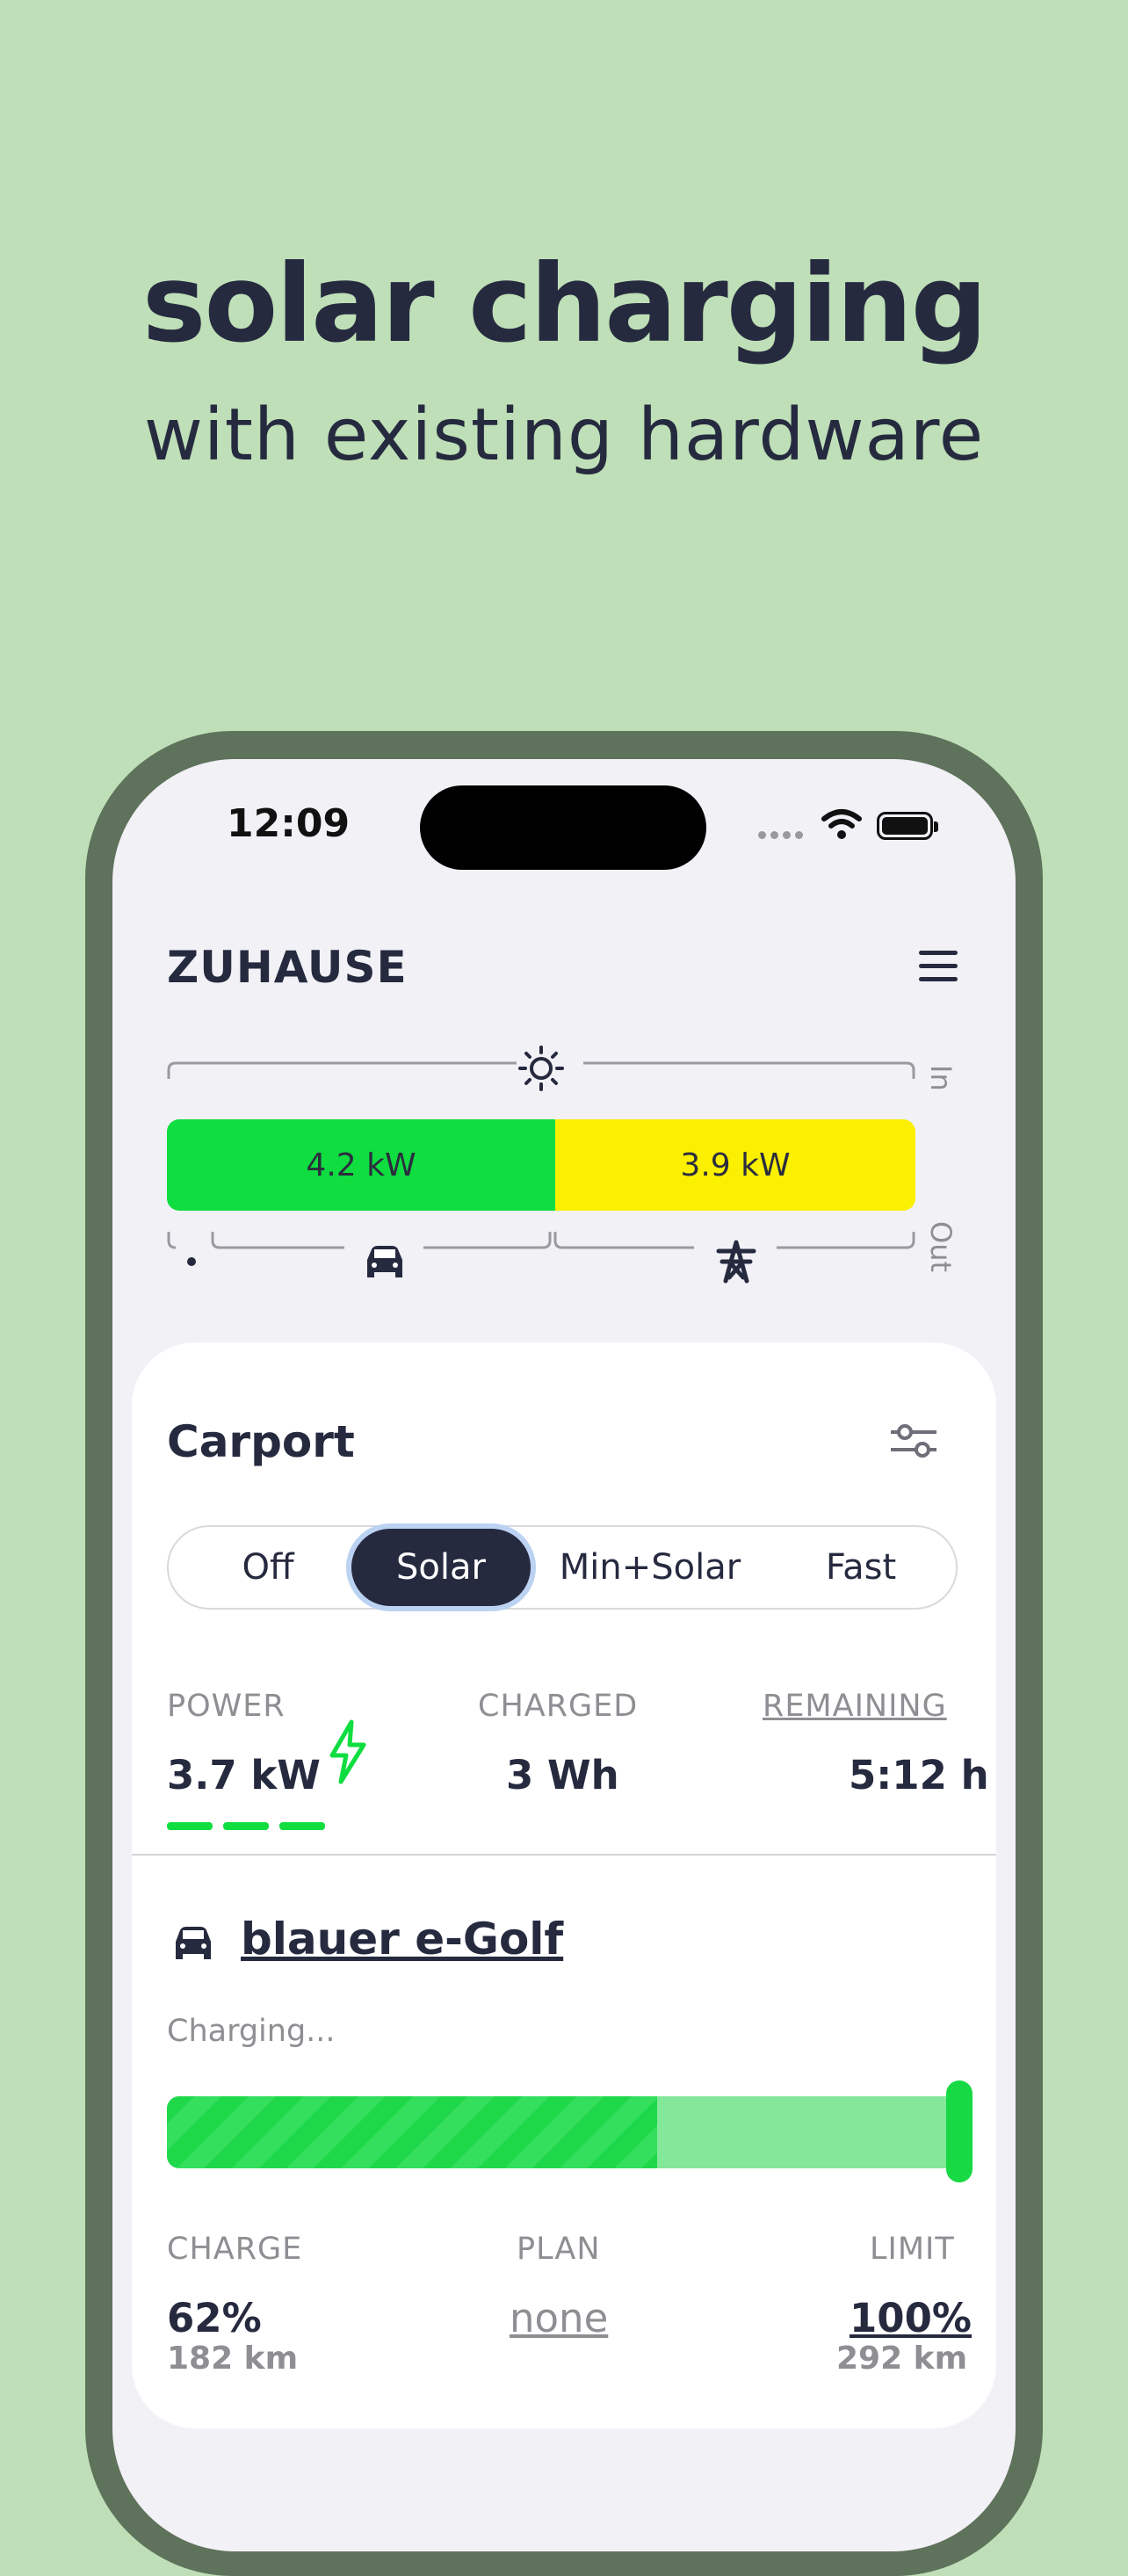  I want to click on out-label: Out, so click(941, 1247).